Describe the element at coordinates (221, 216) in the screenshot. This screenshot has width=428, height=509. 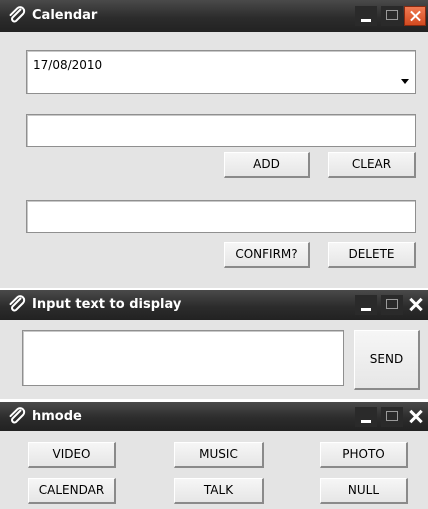
I see `confirm-field` at that location.